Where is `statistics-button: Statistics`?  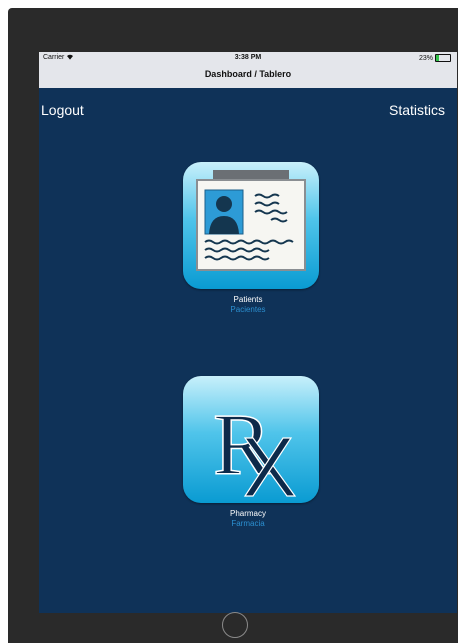
statistics-button: Statistics is located at coordinates (417, 110).